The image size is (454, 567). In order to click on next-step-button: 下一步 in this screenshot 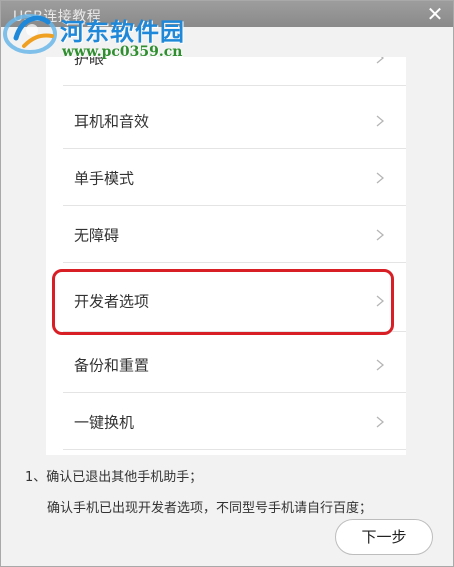, I will do `click(384, 537)`.